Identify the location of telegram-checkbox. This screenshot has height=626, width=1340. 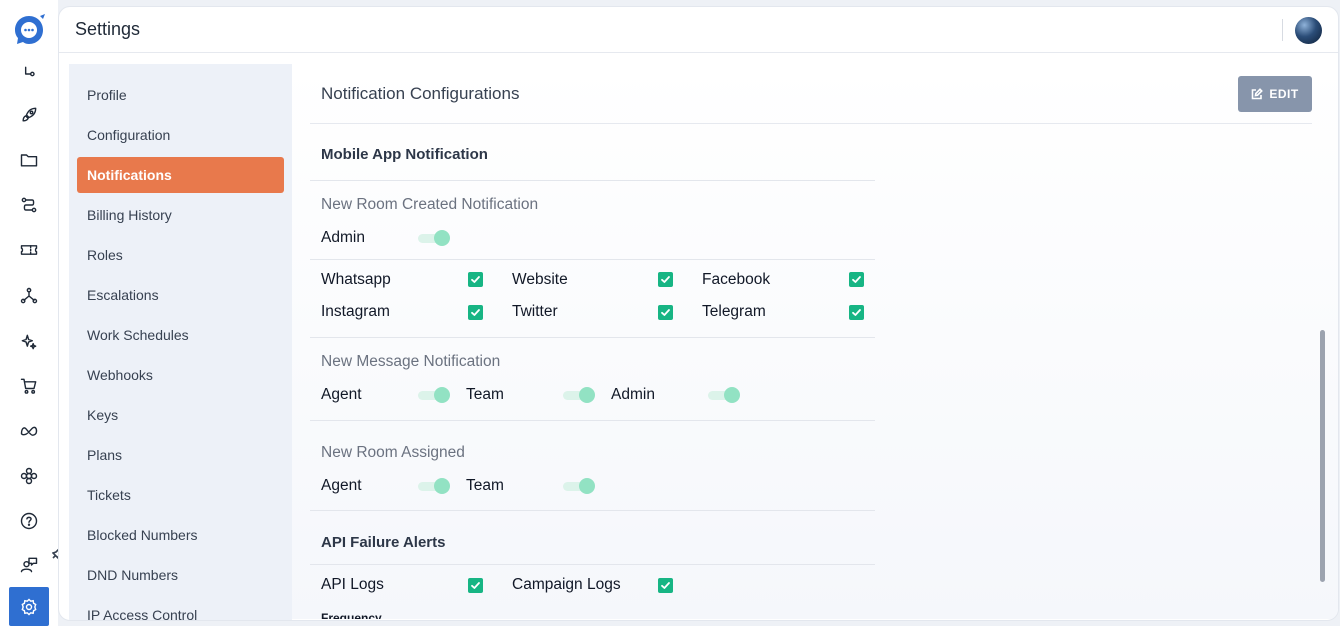
(856, 312).